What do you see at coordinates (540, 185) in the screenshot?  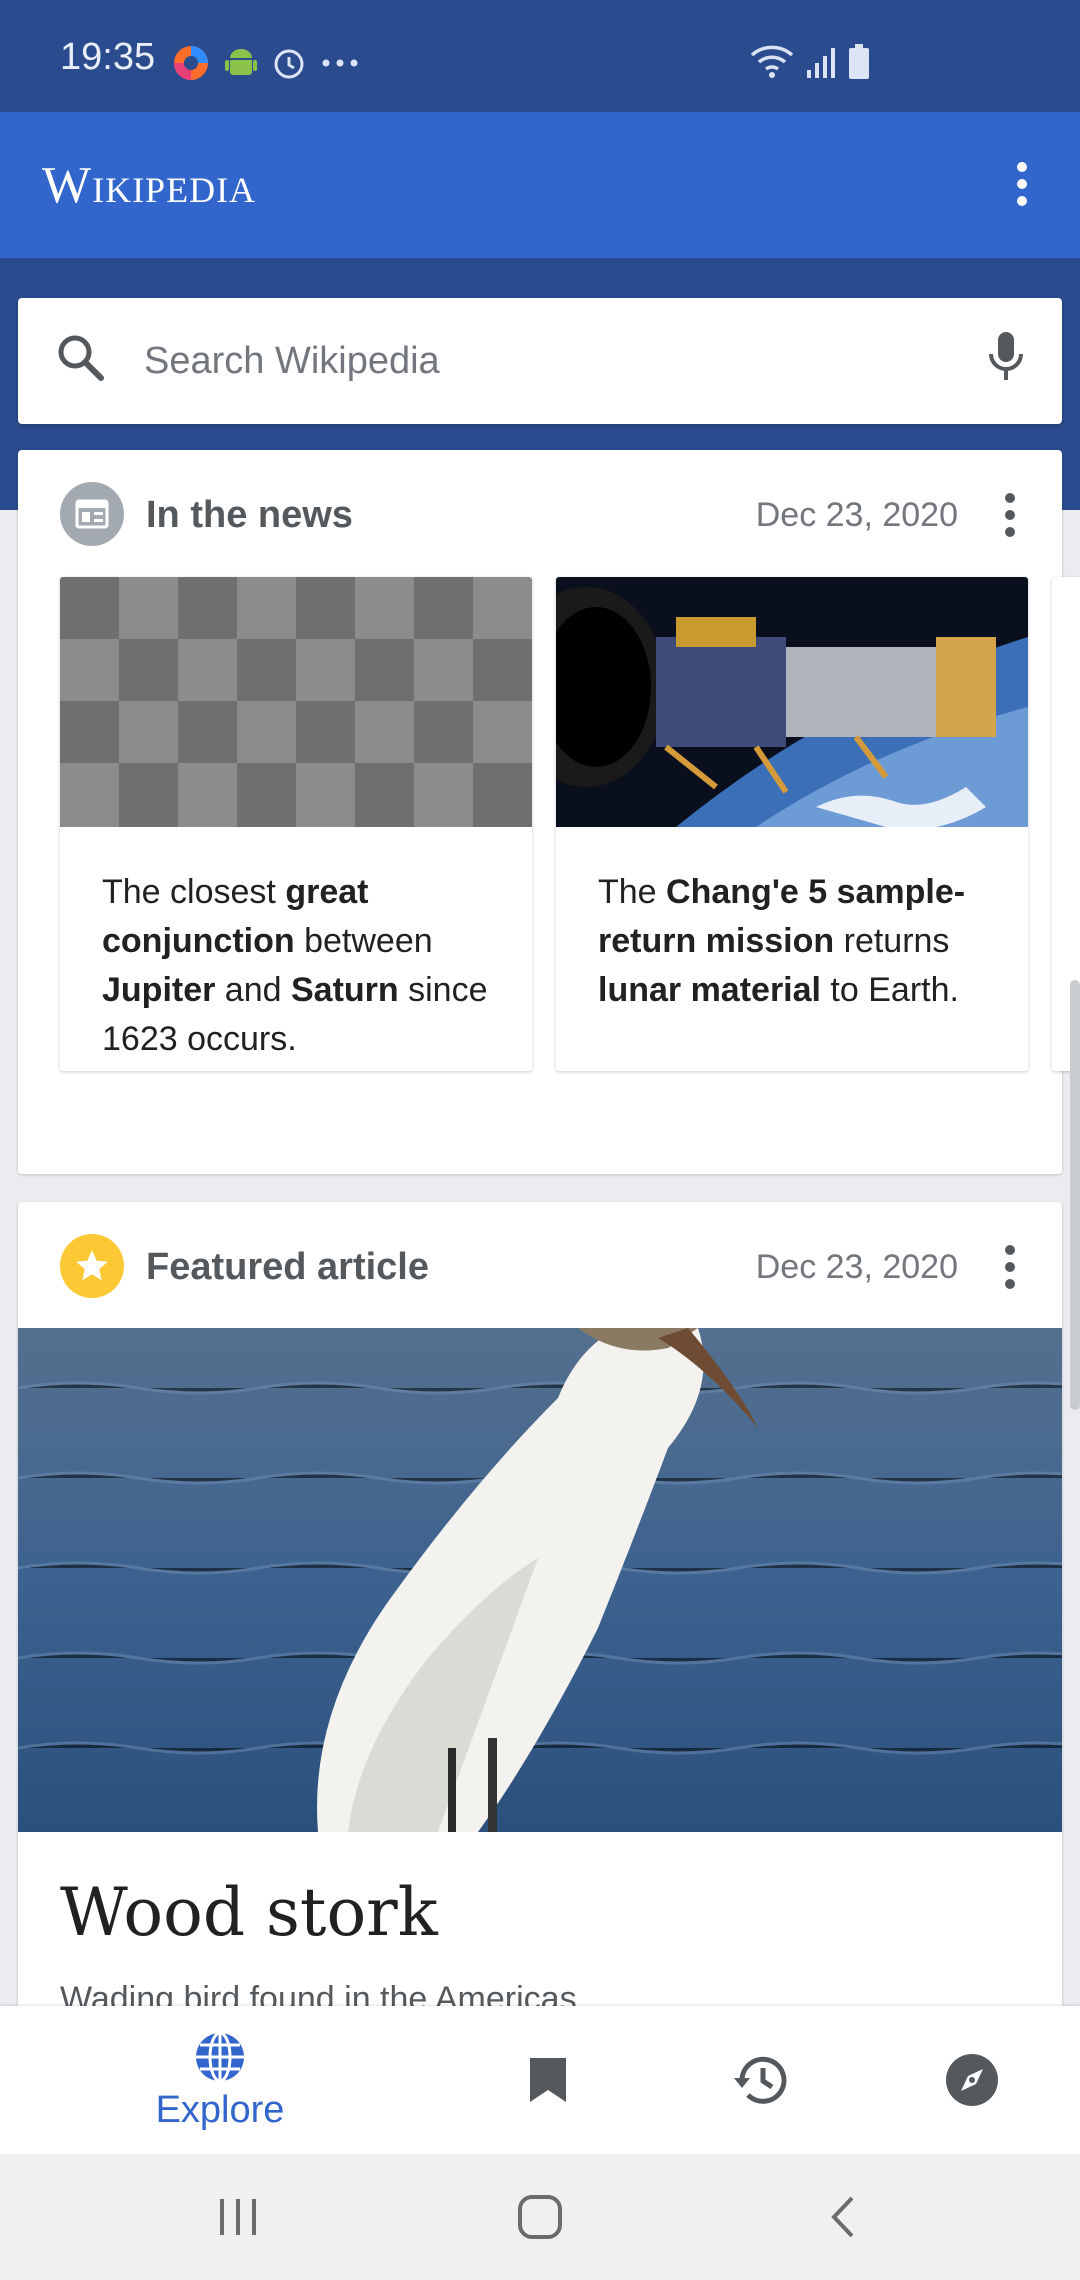 I see `app-bar: Wikipedia` at bounding box center [540, 185].